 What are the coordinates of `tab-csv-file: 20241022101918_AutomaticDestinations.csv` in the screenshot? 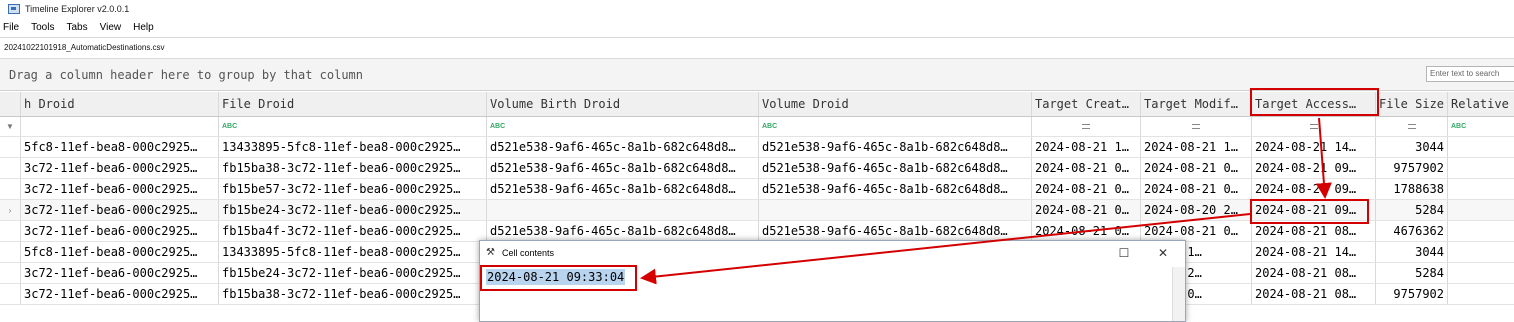 It's located at (84, 48).